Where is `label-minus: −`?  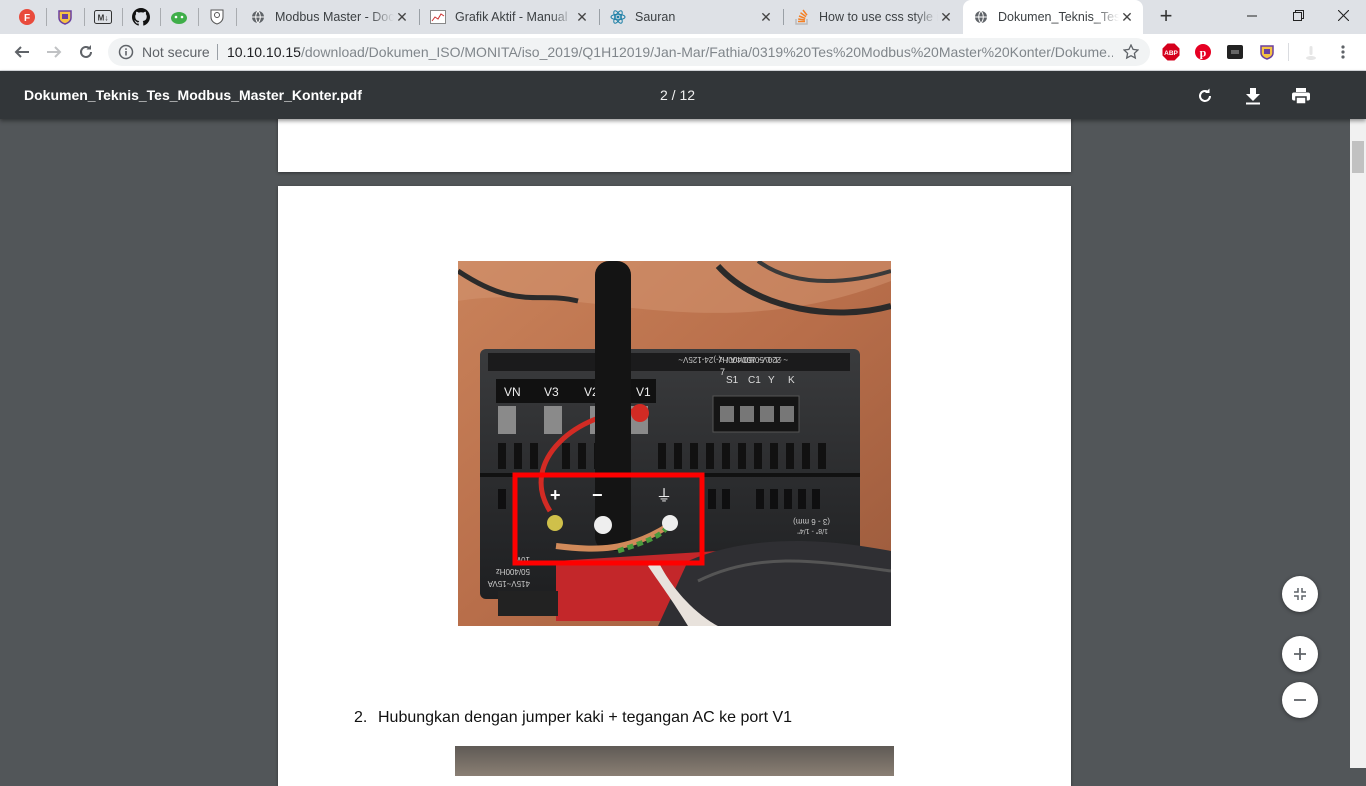
label-minus: − is located at coordinates (597, 495).